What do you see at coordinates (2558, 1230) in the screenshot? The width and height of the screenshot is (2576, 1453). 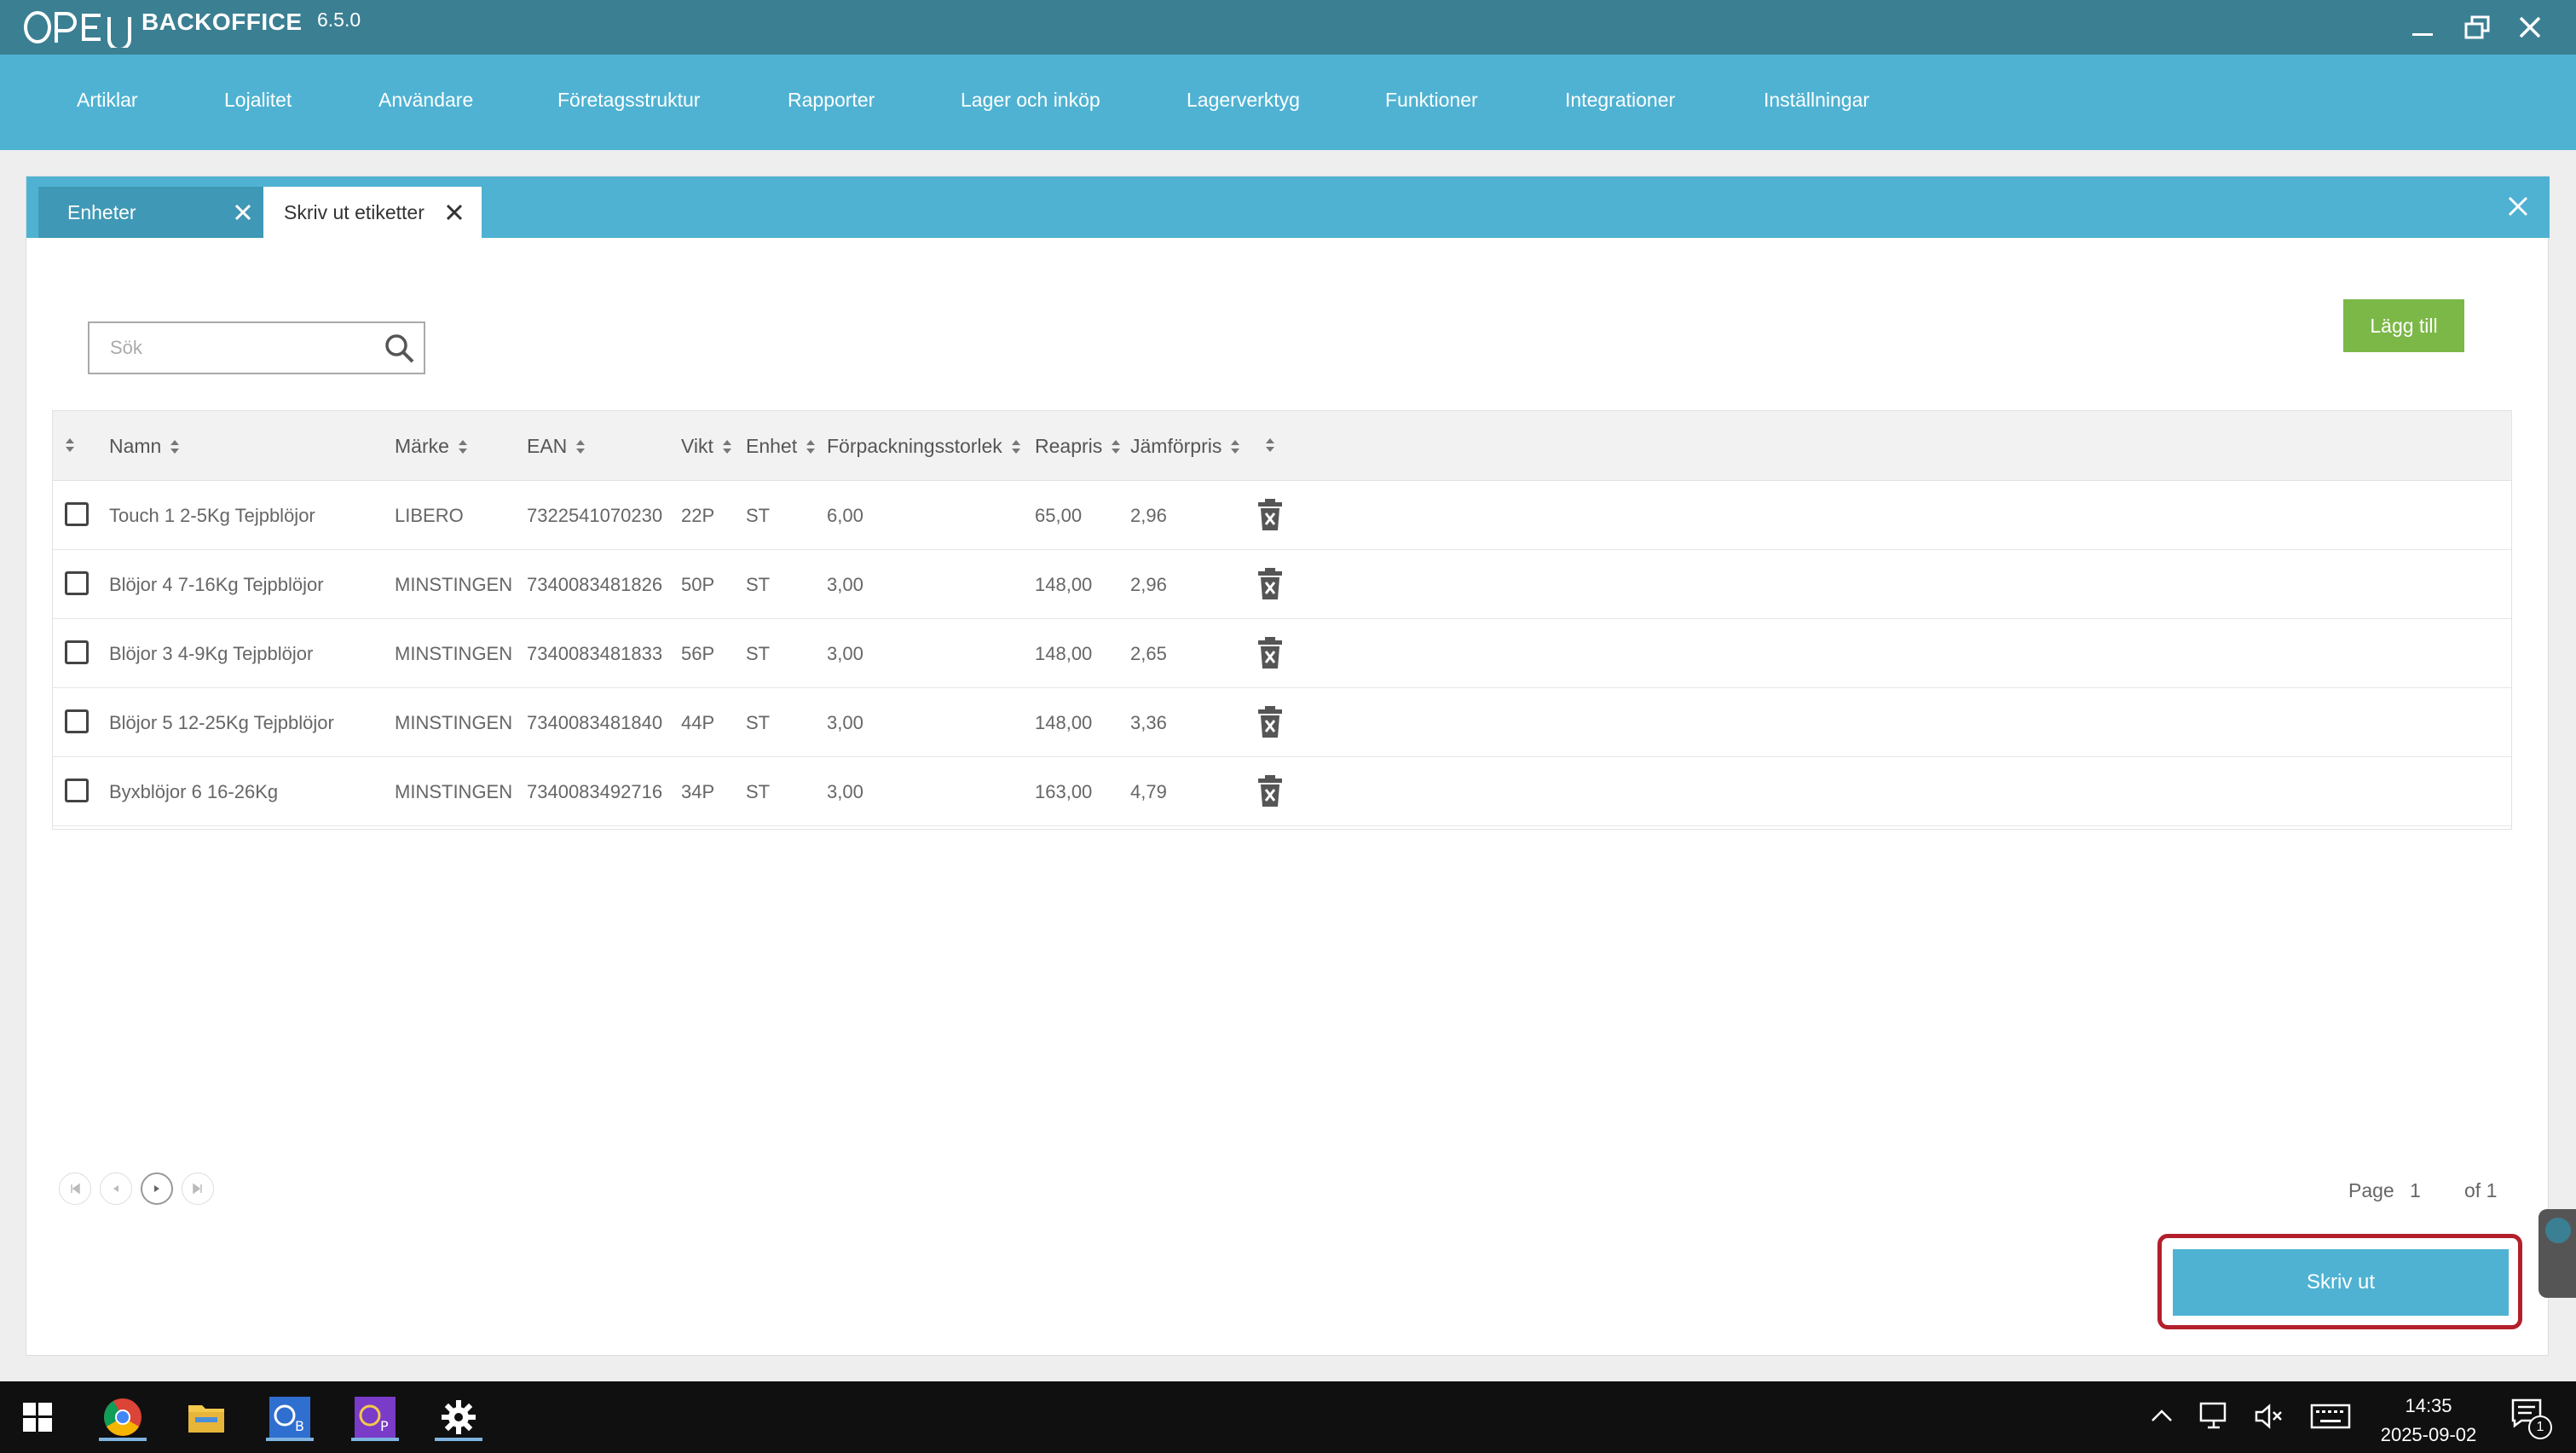 I see `teamviewer-icon` at bounding box center [2558, 1230].